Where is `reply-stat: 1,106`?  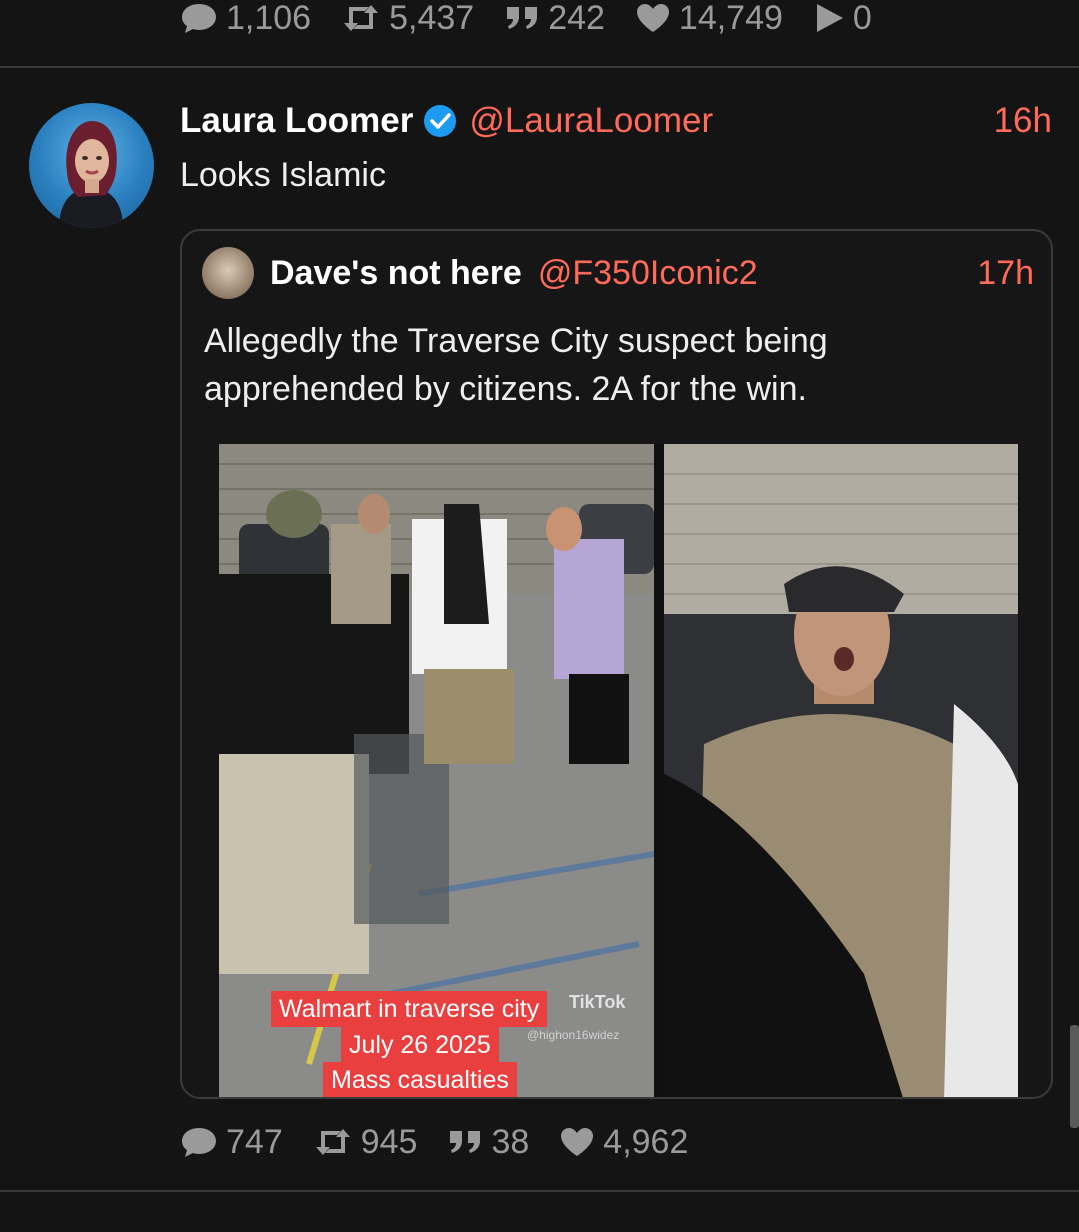
reply-stat: 1,106 is located at coordinates (245, 19).